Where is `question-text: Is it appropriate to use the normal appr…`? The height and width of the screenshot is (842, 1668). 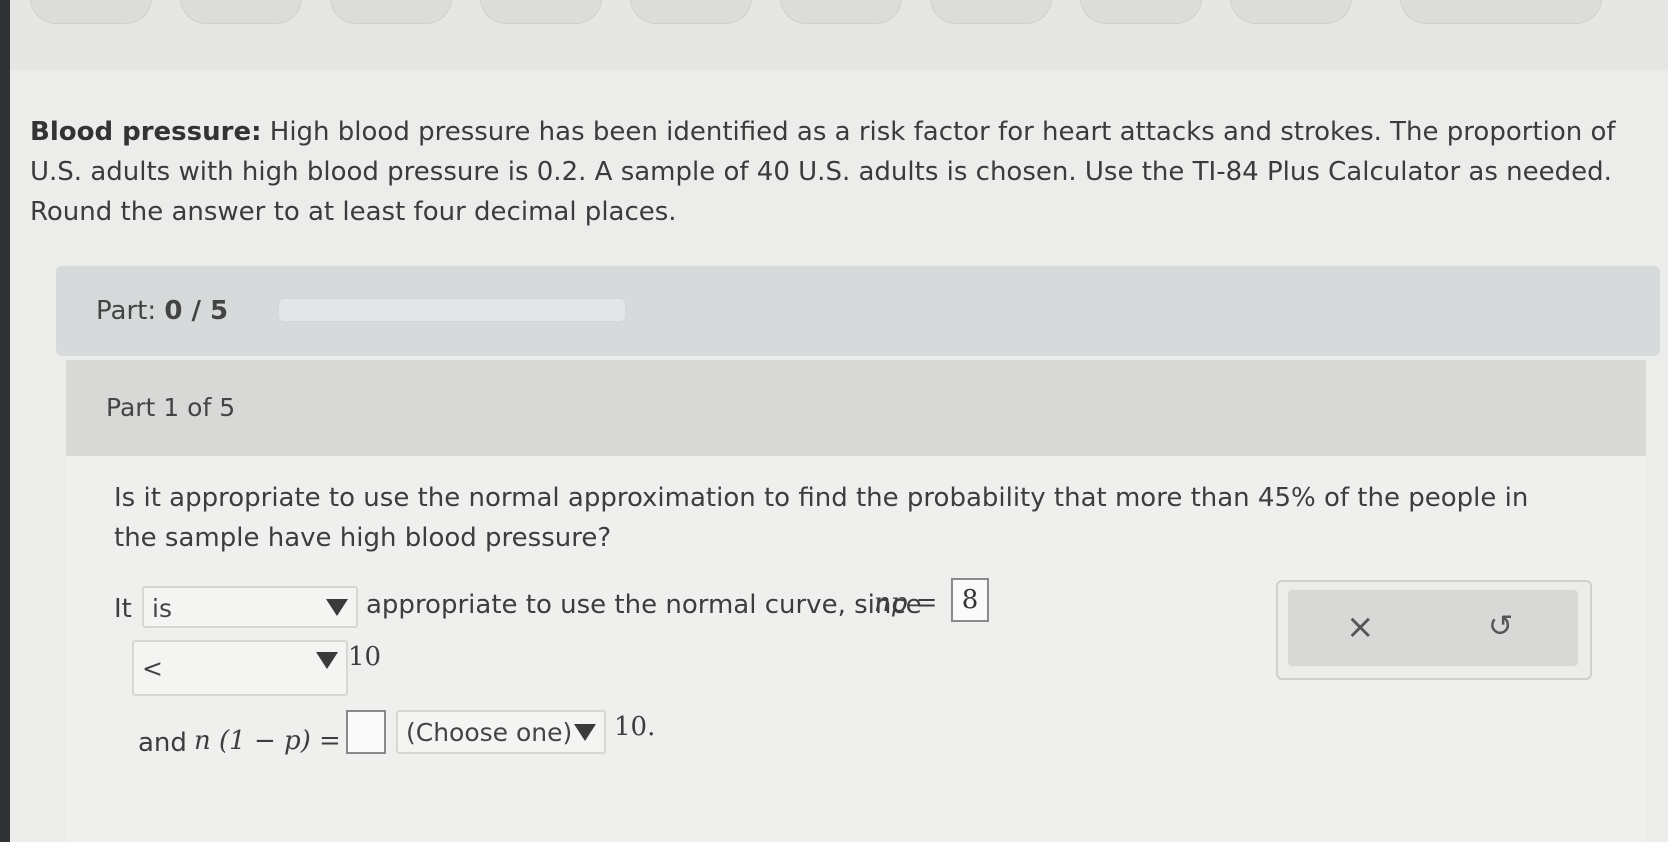 question-text: Is it appropriate to use the normal appr… is located at coordinates (821, 518).